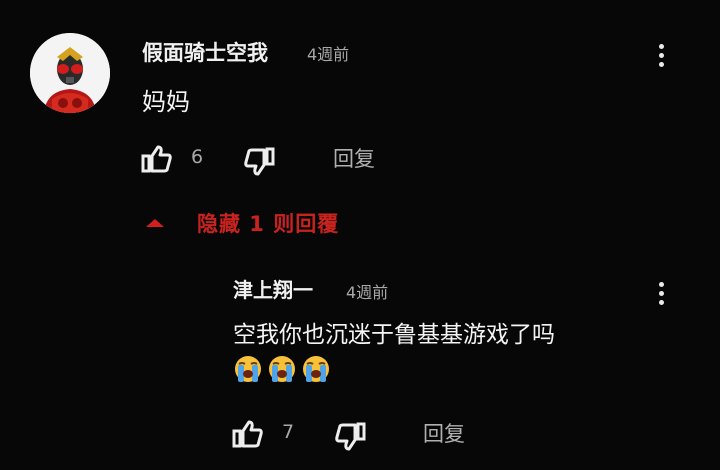  I want to click on comment-text: 妈妈, so click(166, 102).